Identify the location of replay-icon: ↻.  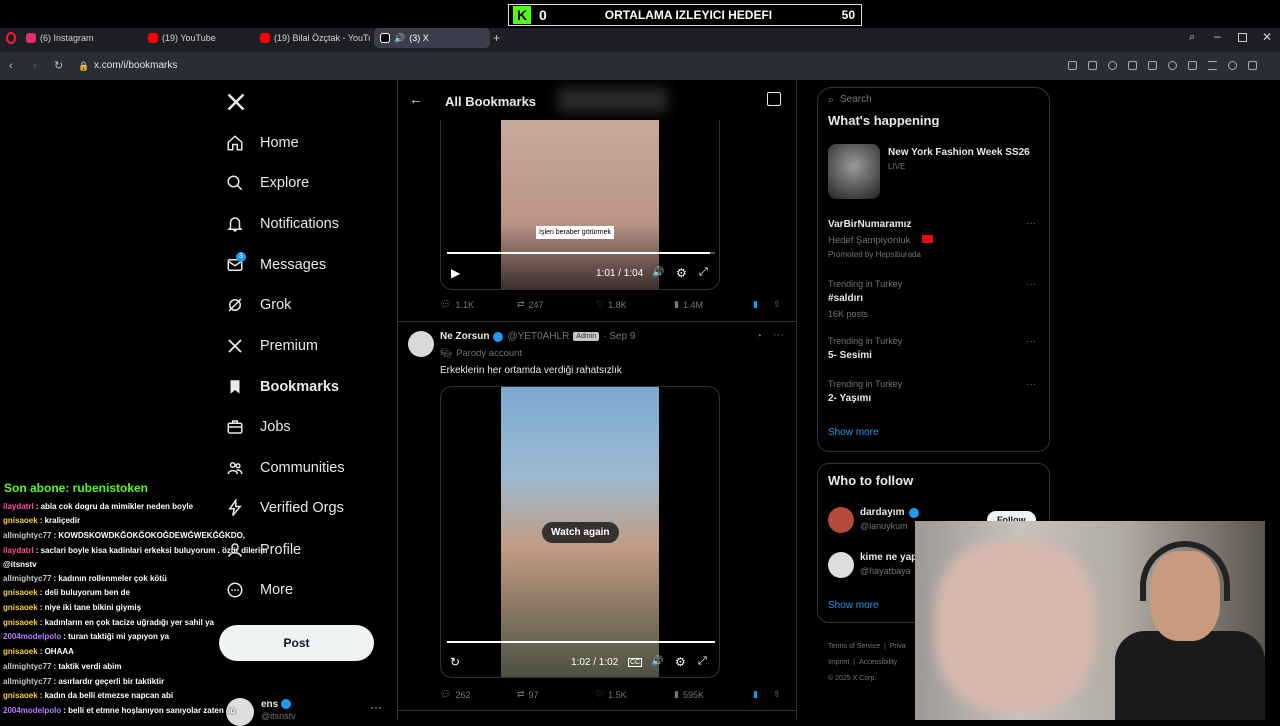
(455, 662).